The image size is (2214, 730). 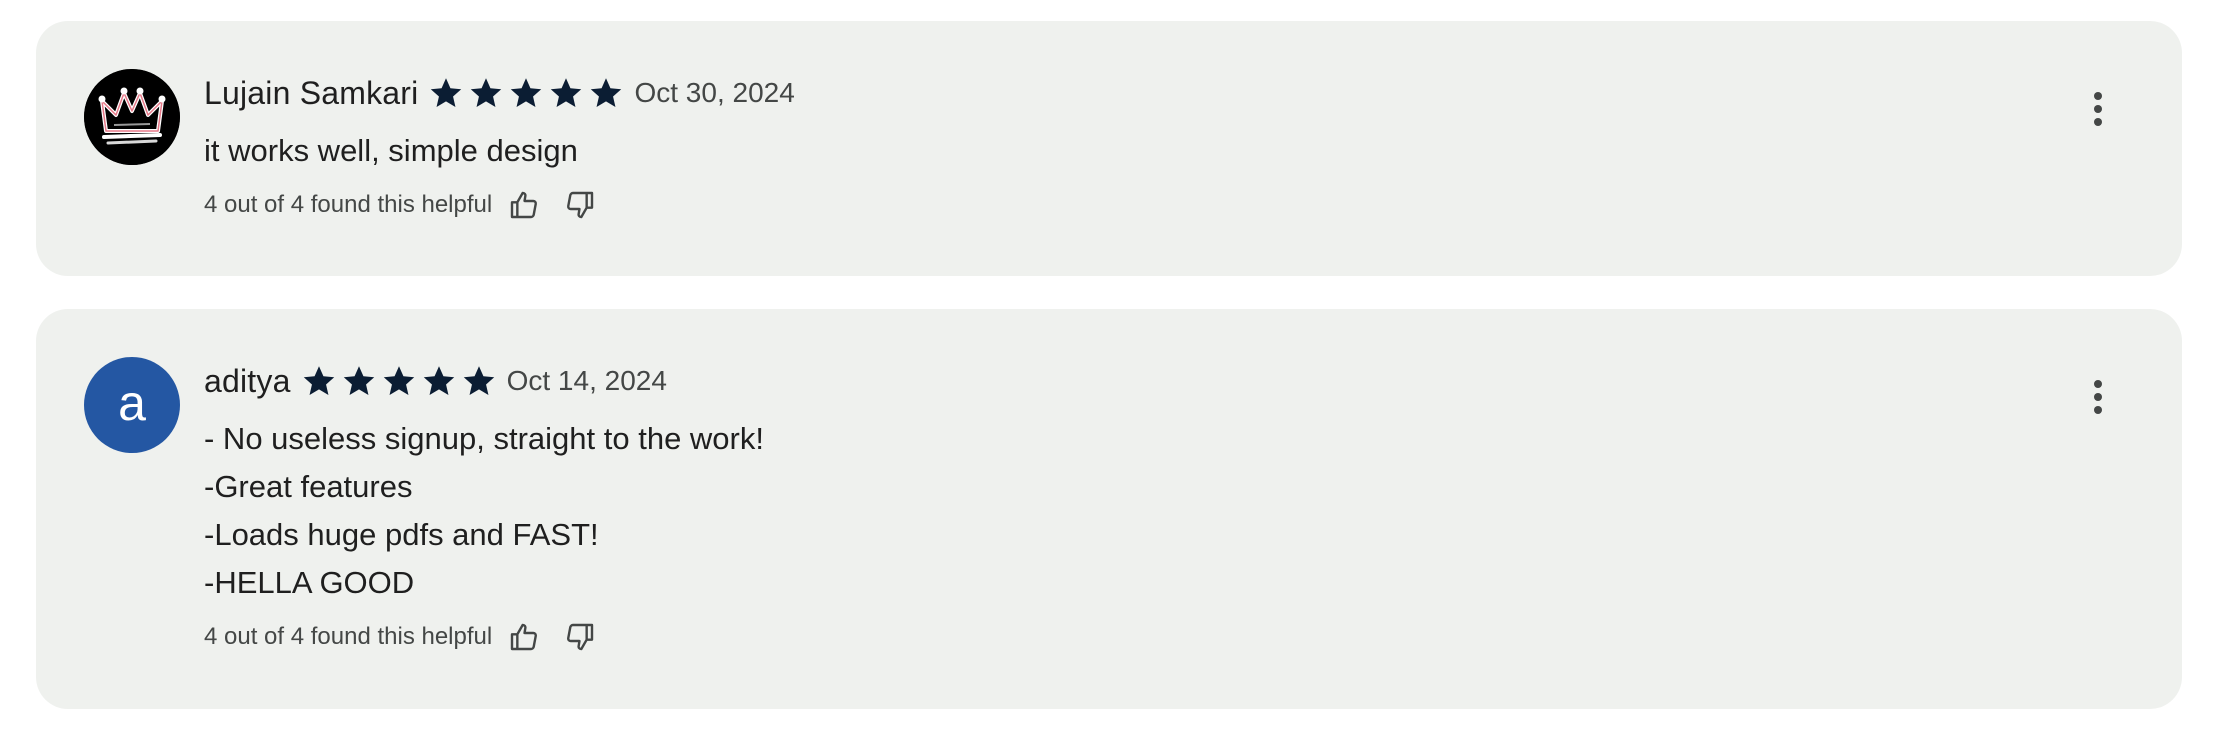 I want to click on avatar: a, so click(x=132, y=405).